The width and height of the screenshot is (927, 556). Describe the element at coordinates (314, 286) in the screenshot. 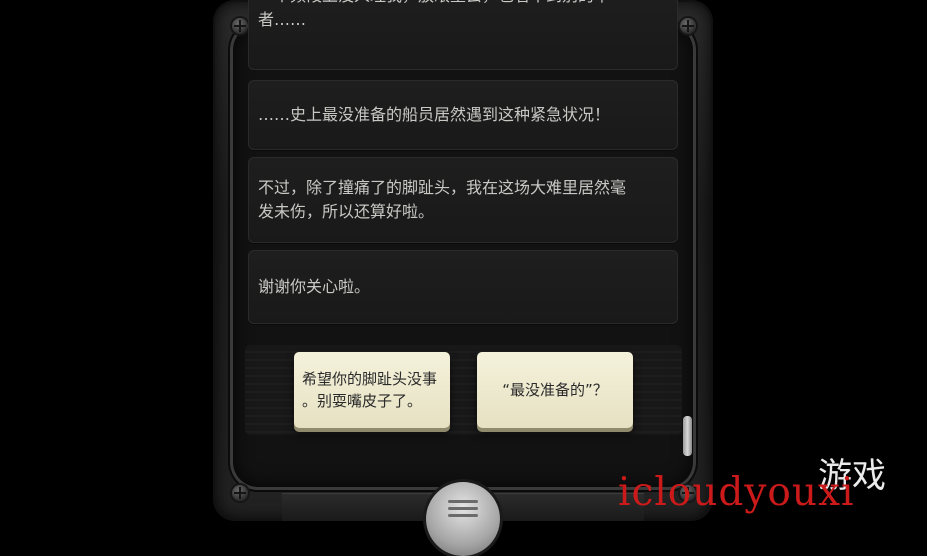

I see `message-text: 谢谢你关心啦。` at that location.